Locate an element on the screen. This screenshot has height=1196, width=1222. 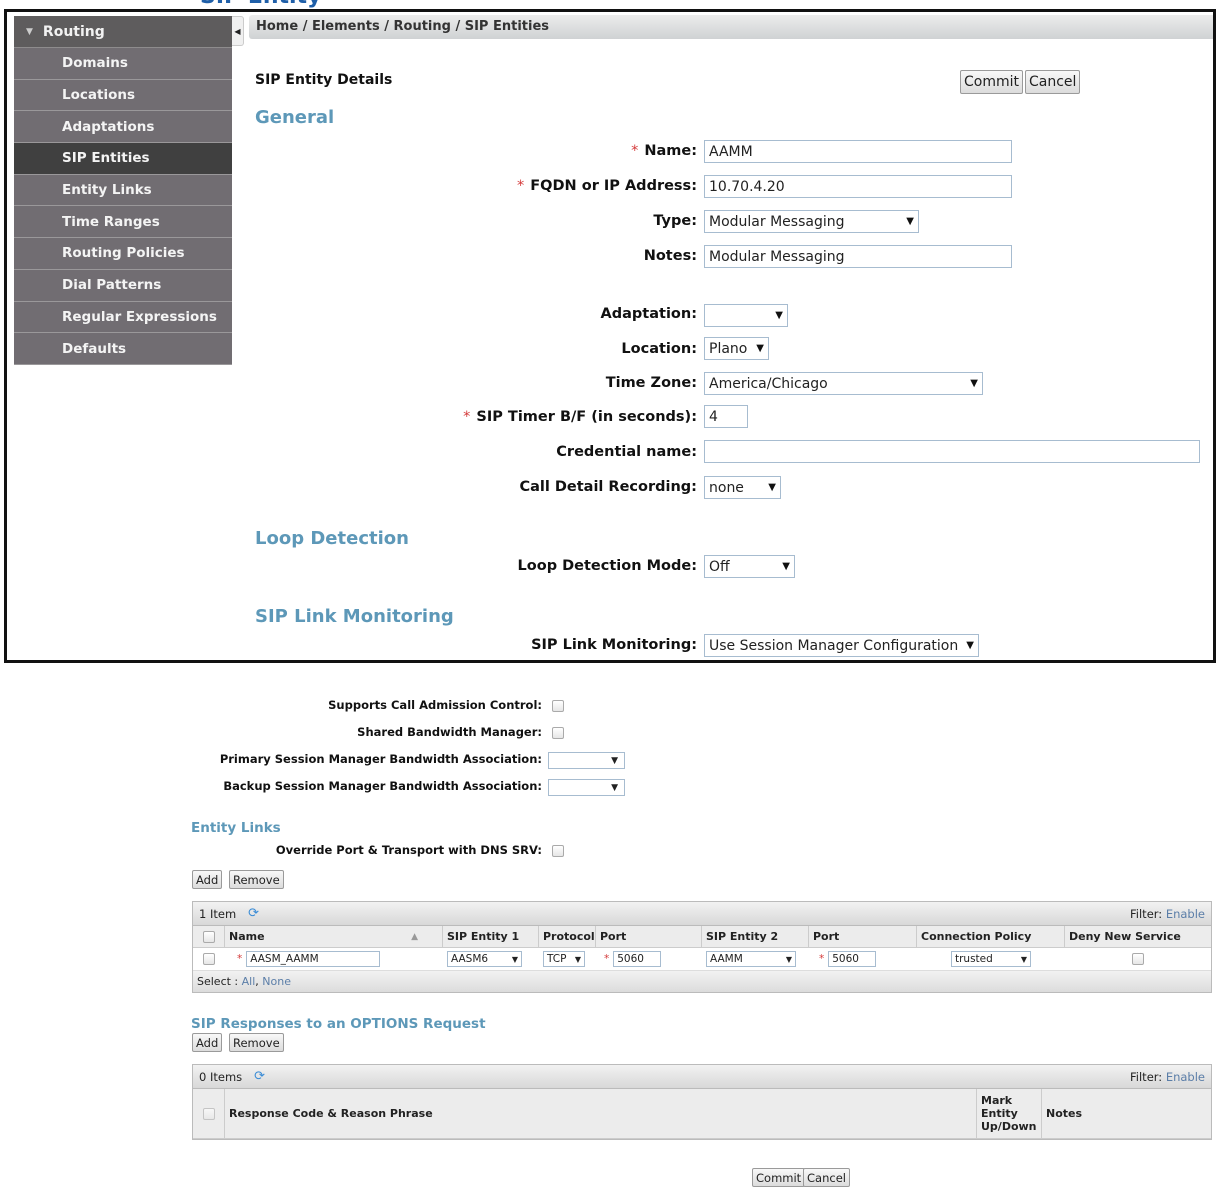
sip-timer-label: * SIP Timer B/F (in seconds): is located at coordinates (580, 417).